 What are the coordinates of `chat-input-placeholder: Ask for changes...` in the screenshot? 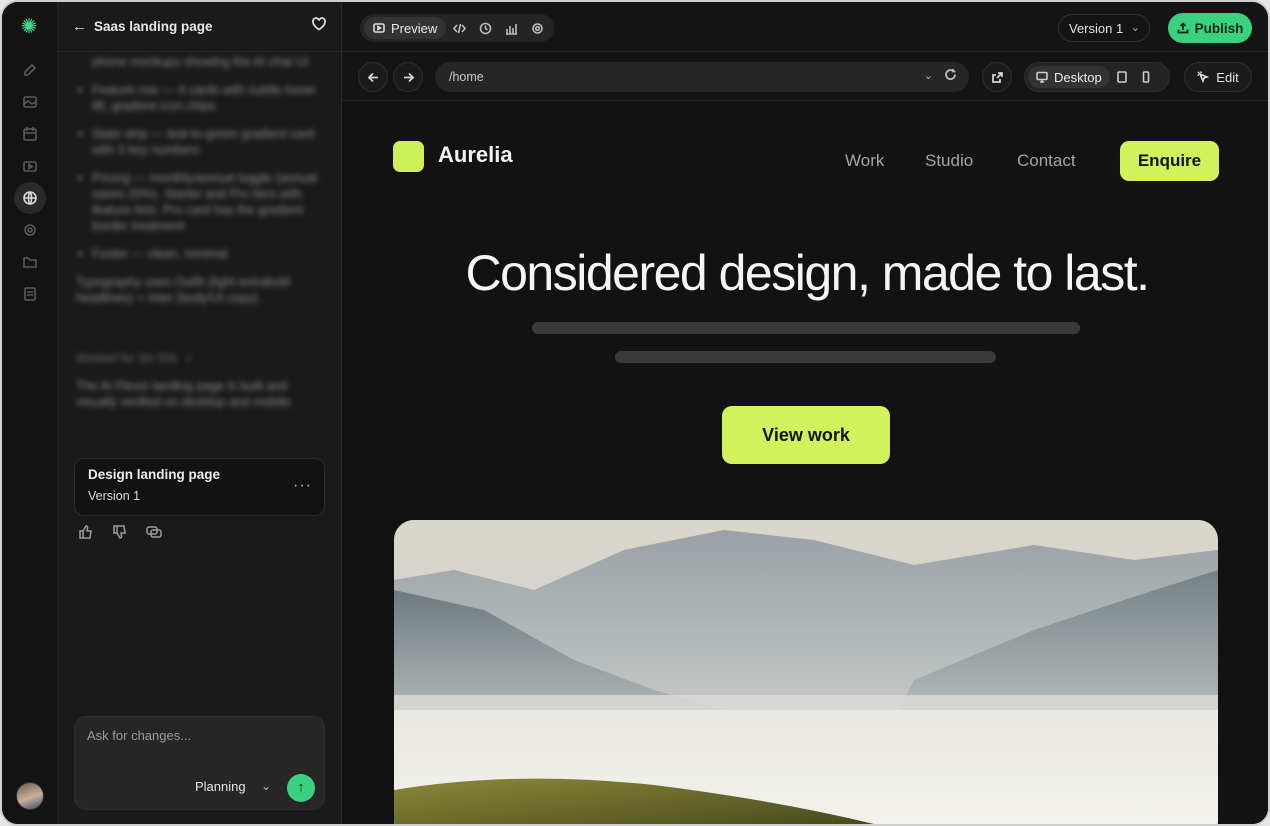 It's located at (139, 735).